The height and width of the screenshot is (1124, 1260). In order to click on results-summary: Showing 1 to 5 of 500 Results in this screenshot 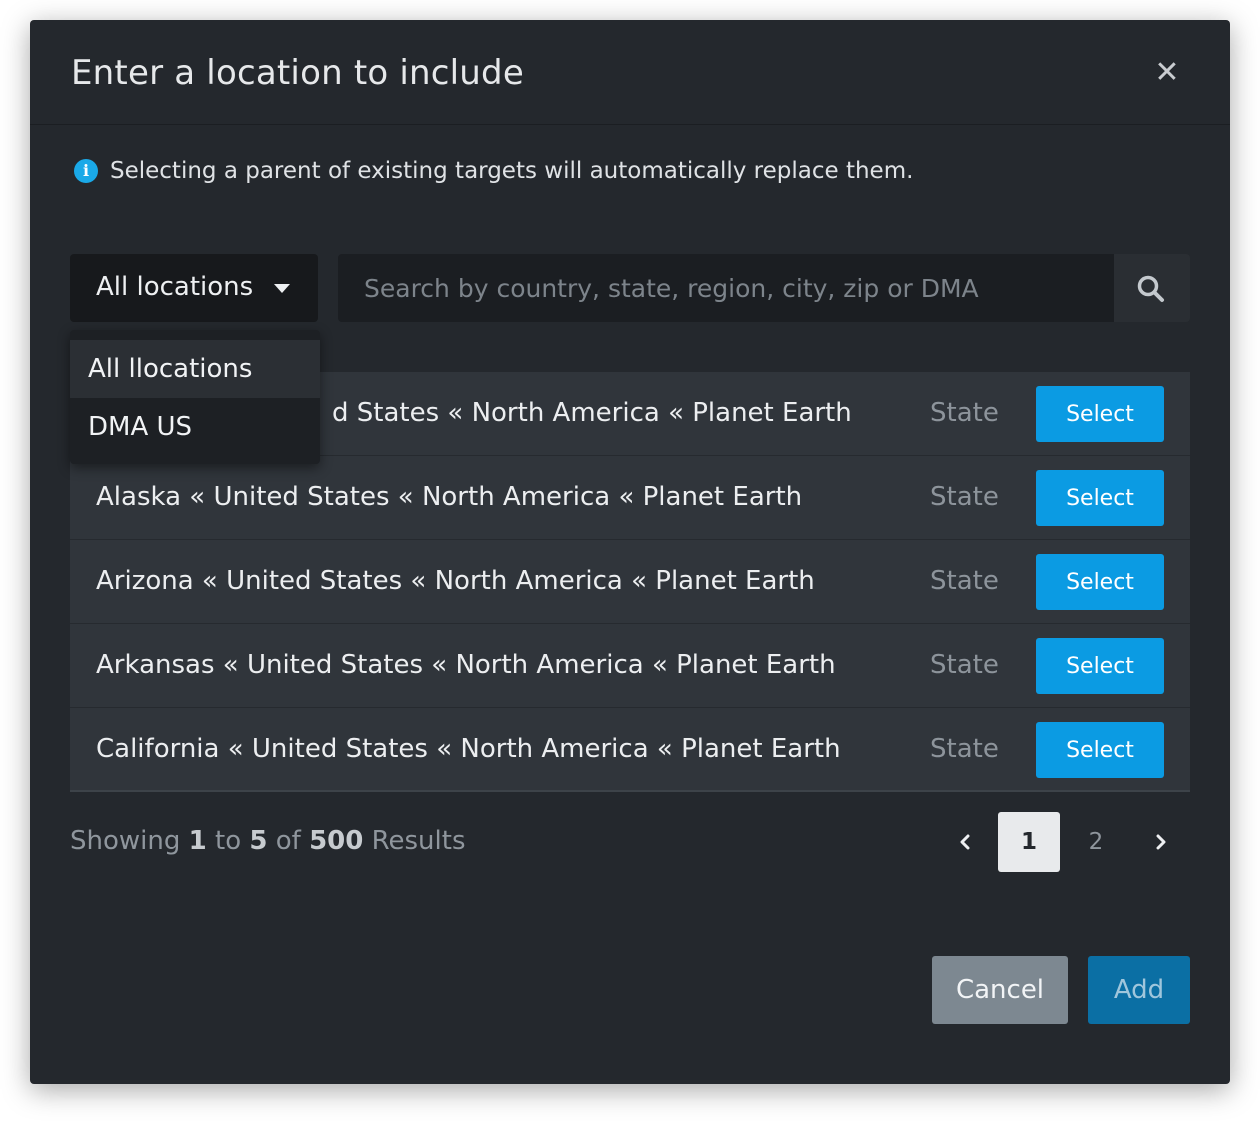, I will do `click(268, 841)`.